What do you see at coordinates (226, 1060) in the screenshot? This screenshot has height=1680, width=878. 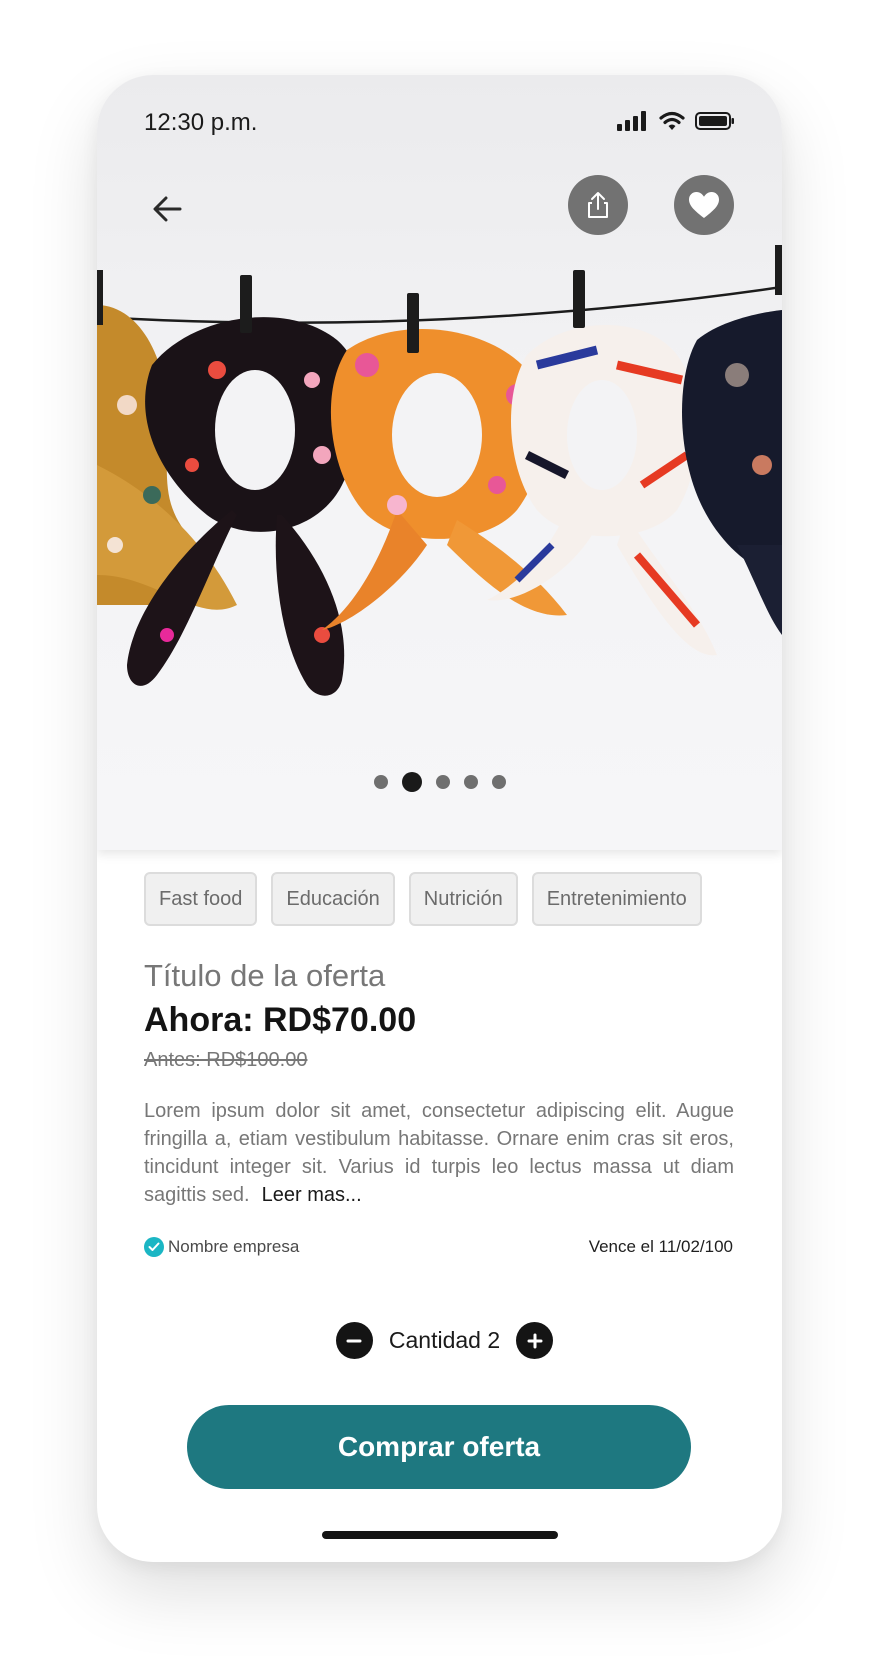 I see `original-price: Antes: RD$100.00` at bounding box center [226, 1060].